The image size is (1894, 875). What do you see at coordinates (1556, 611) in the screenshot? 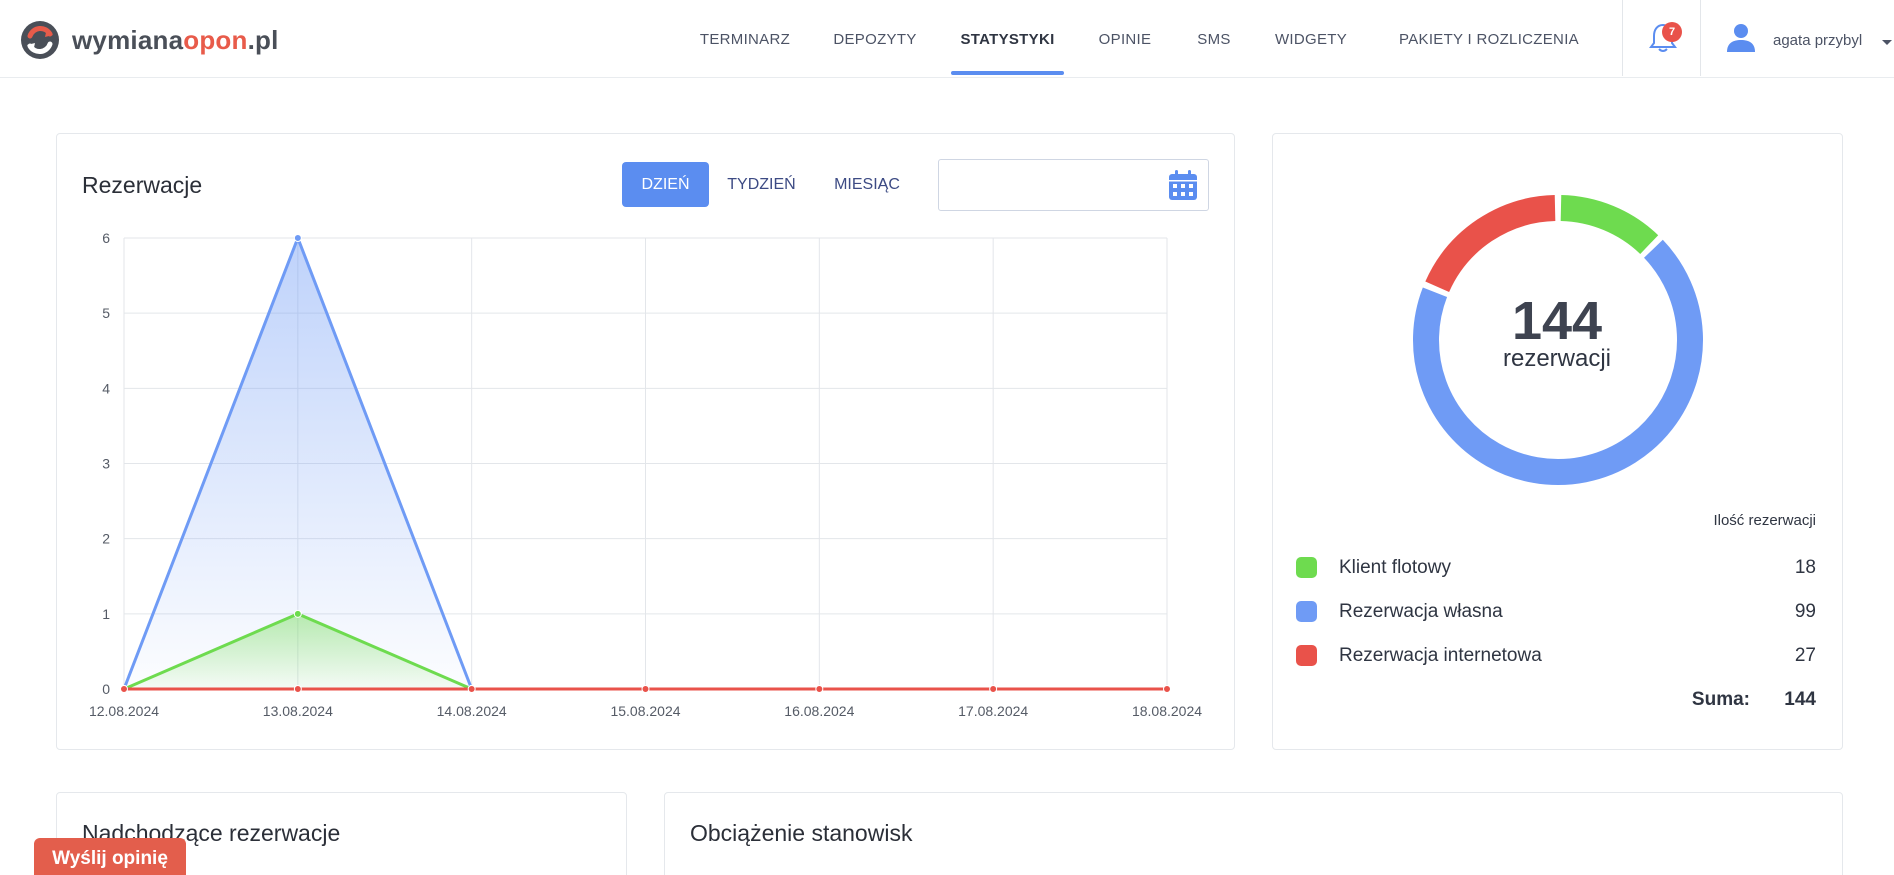
I see `summary-row: Rezerwacja własna 99` at bounding box center [1556, 611].